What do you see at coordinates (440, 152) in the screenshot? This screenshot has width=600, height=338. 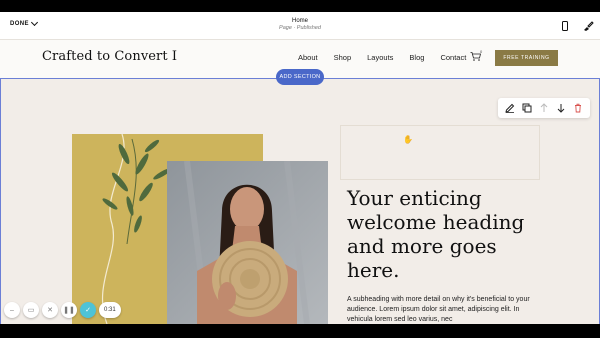 I see `empty-block-outline` at bounding box center [440, 152].